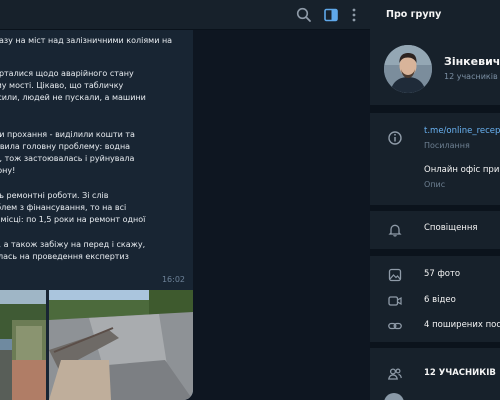 The height and width of the screenshot is (400, 500). What do you see at coordinates (451, 228) in the screenshot?
I see `notifications-label: Сповіщення` at bounding box center [451, 228].